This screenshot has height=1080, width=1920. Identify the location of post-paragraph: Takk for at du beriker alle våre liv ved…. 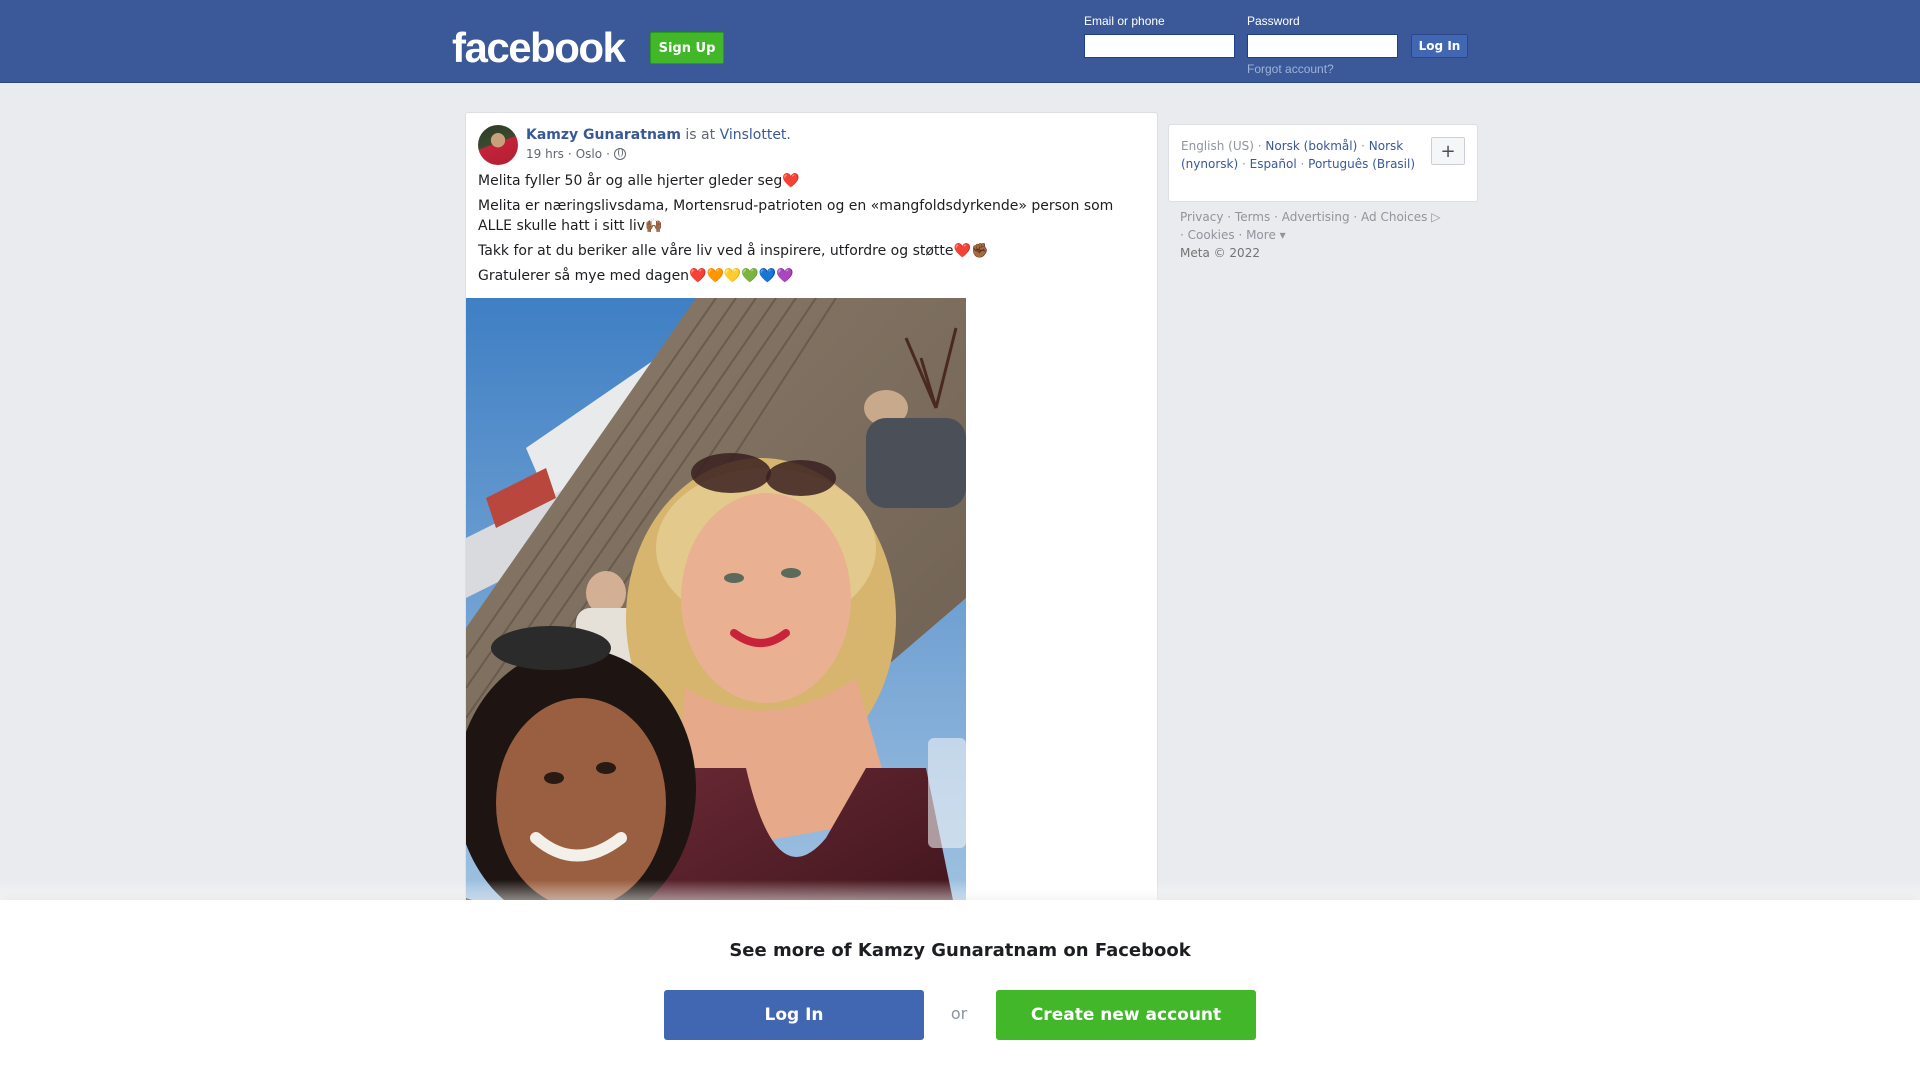
(733, 251).